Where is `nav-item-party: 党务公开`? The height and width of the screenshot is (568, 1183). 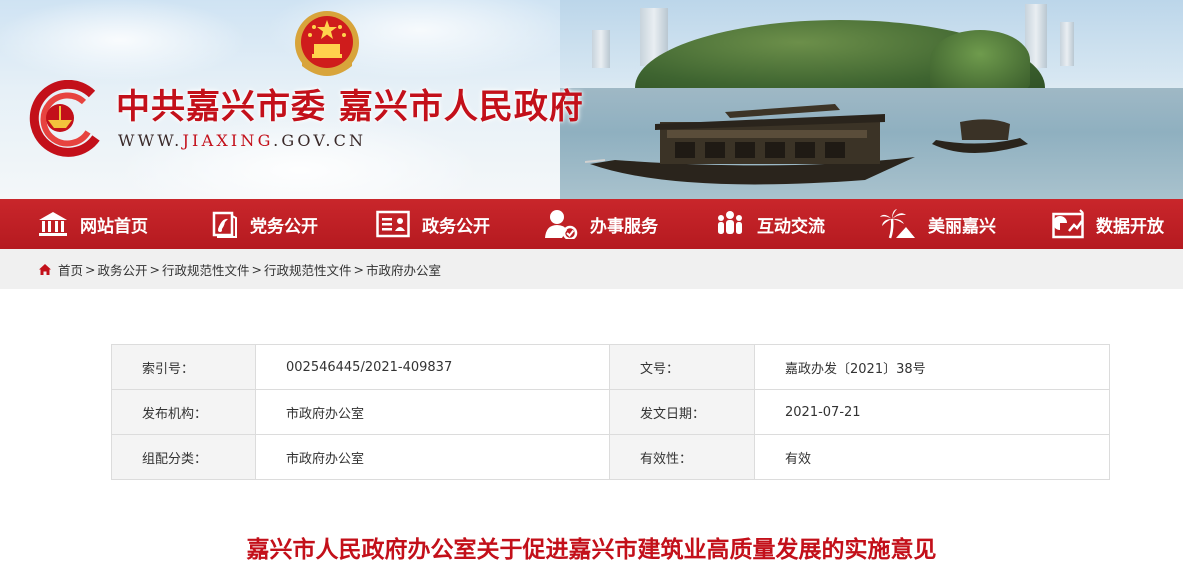
nav-item-party: 党务公开 is located at coordinates (264, 224).